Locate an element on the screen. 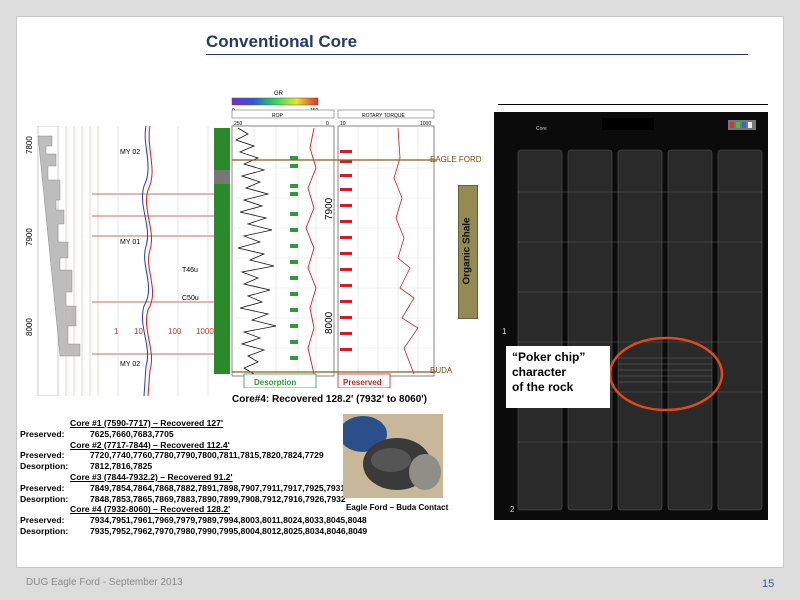  scale-label: 10 is located at coordinates (138, 331).